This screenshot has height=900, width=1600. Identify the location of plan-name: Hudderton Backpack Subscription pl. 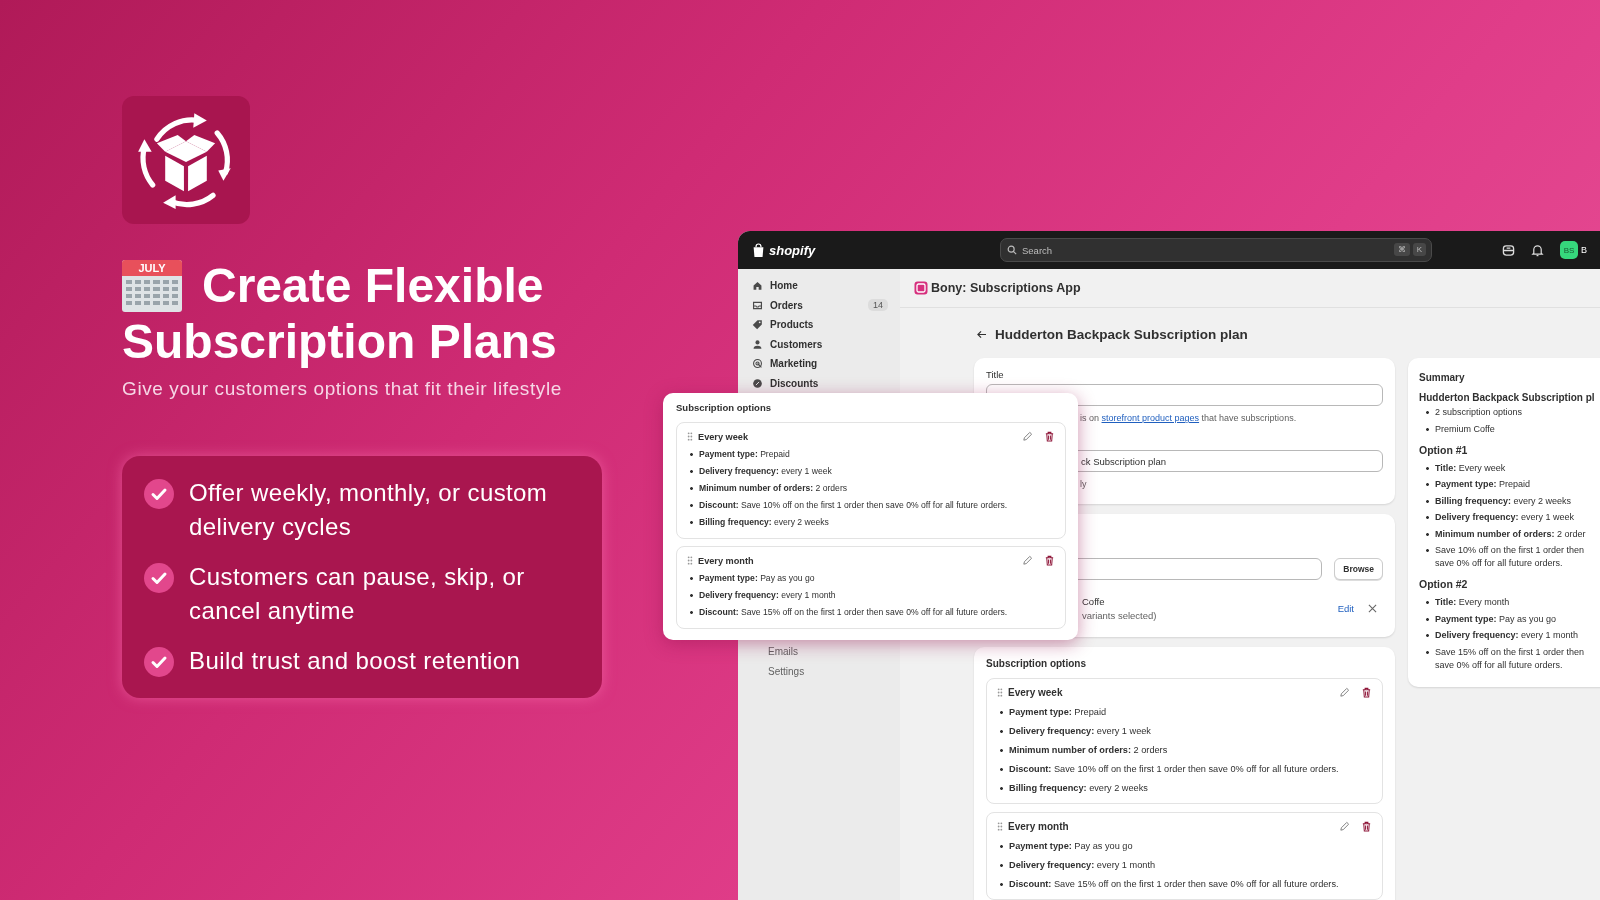
(1507, 397).